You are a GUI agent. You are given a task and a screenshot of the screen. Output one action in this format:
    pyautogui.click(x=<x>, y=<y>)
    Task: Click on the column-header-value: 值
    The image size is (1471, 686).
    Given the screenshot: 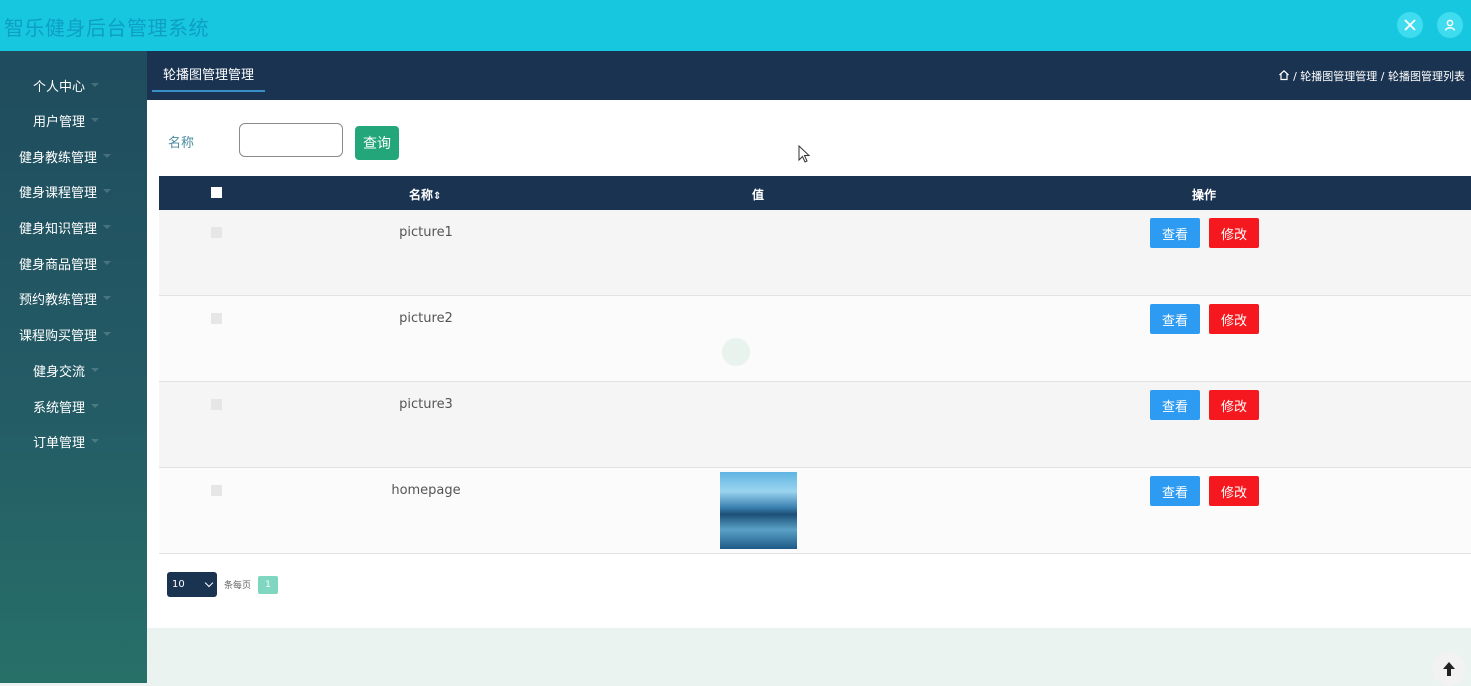 What is the action you would take?
    pyautogui.click(x=758, y=195)
    